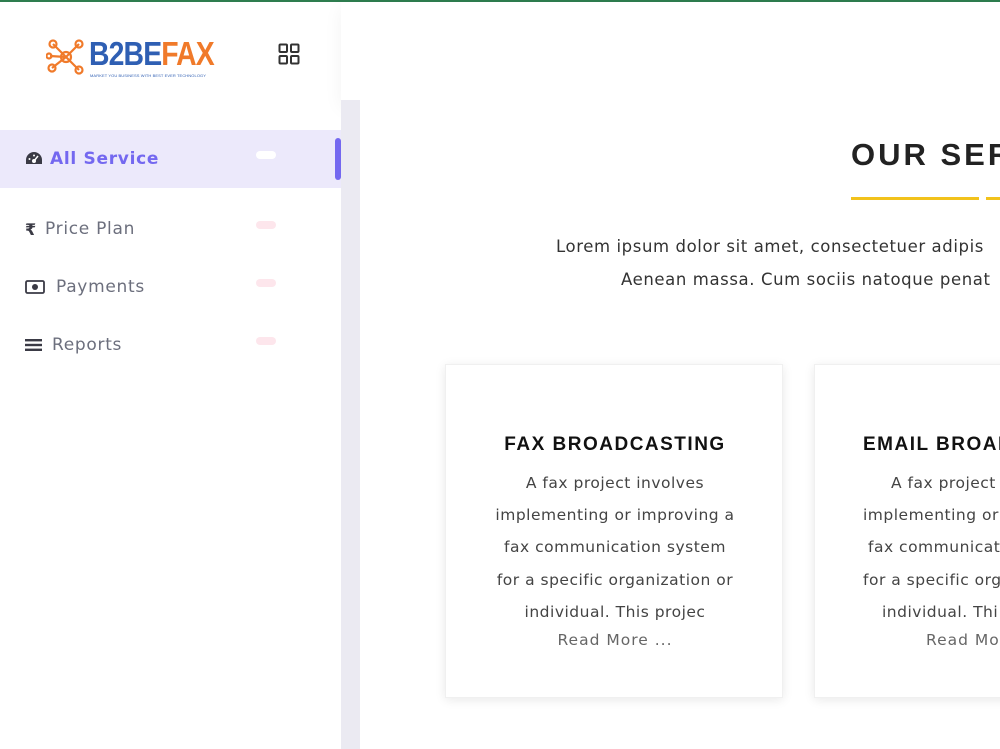 This screenshot has height=749, width=1000. I want to click on logo-wordmark: B2BEFAX, so click(152, 53).